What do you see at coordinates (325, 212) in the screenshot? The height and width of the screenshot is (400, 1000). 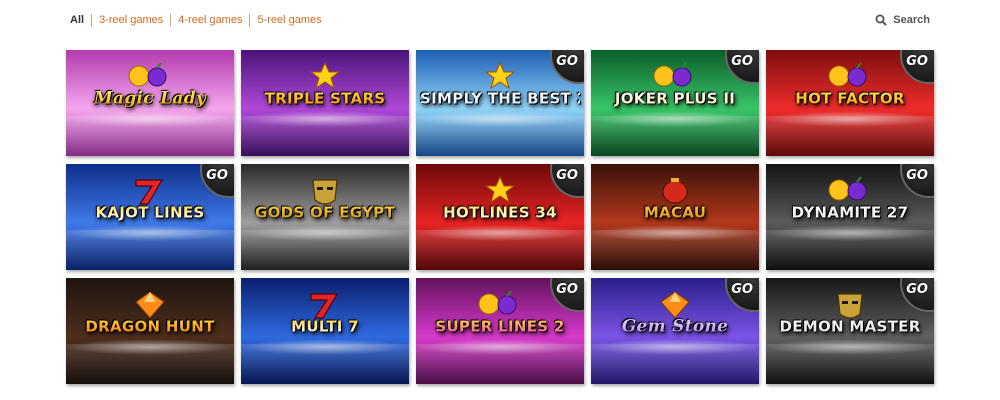 I see `game-title: GODS OF EGYPT` at bounding box center [325, 212].